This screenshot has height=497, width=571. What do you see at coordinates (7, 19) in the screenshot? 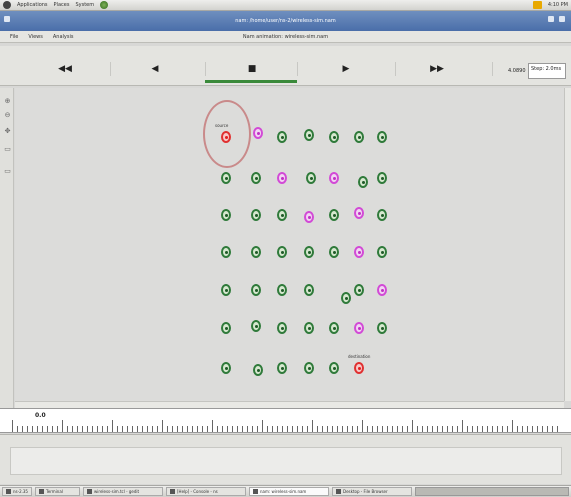
I see `window-menu-icon` at bounding box center [7, 19].